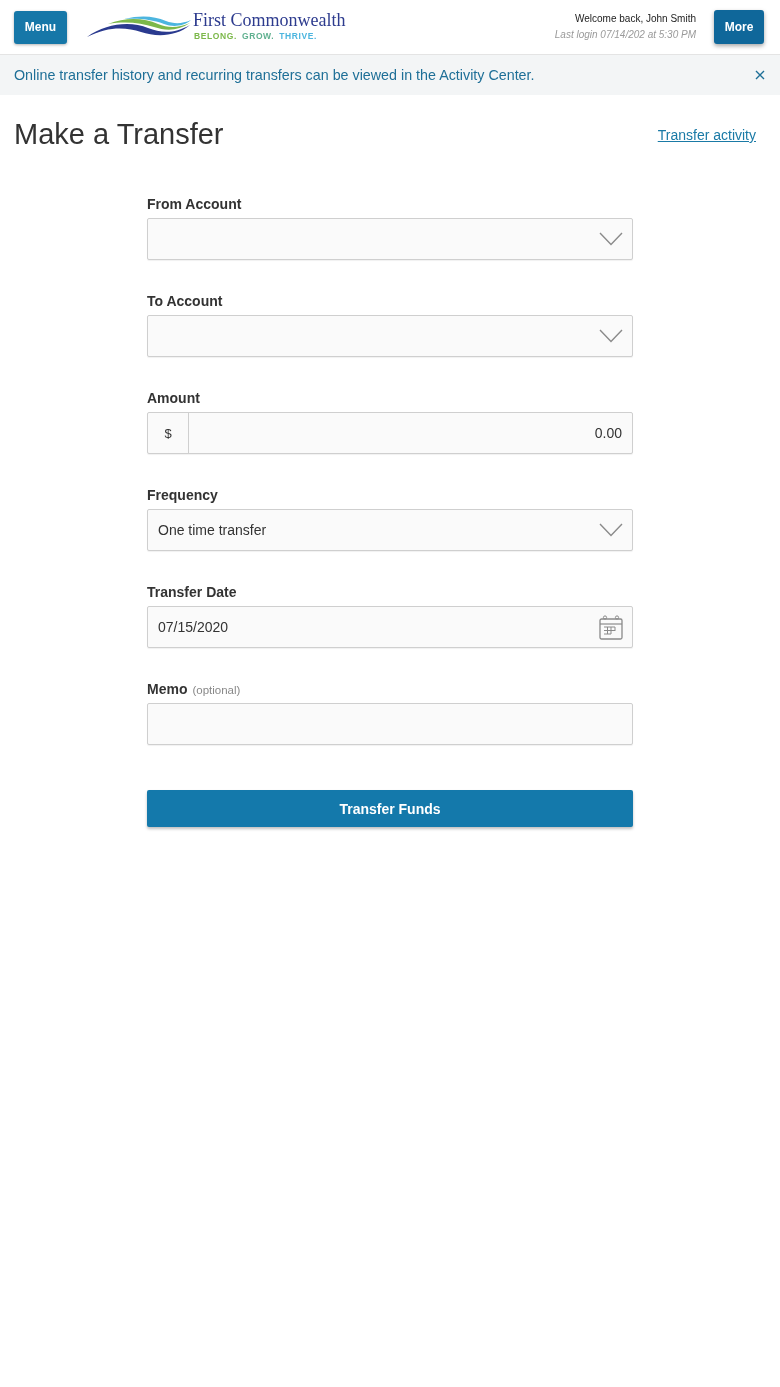  I want to click on menu-button: Menu, so click(40, 27).